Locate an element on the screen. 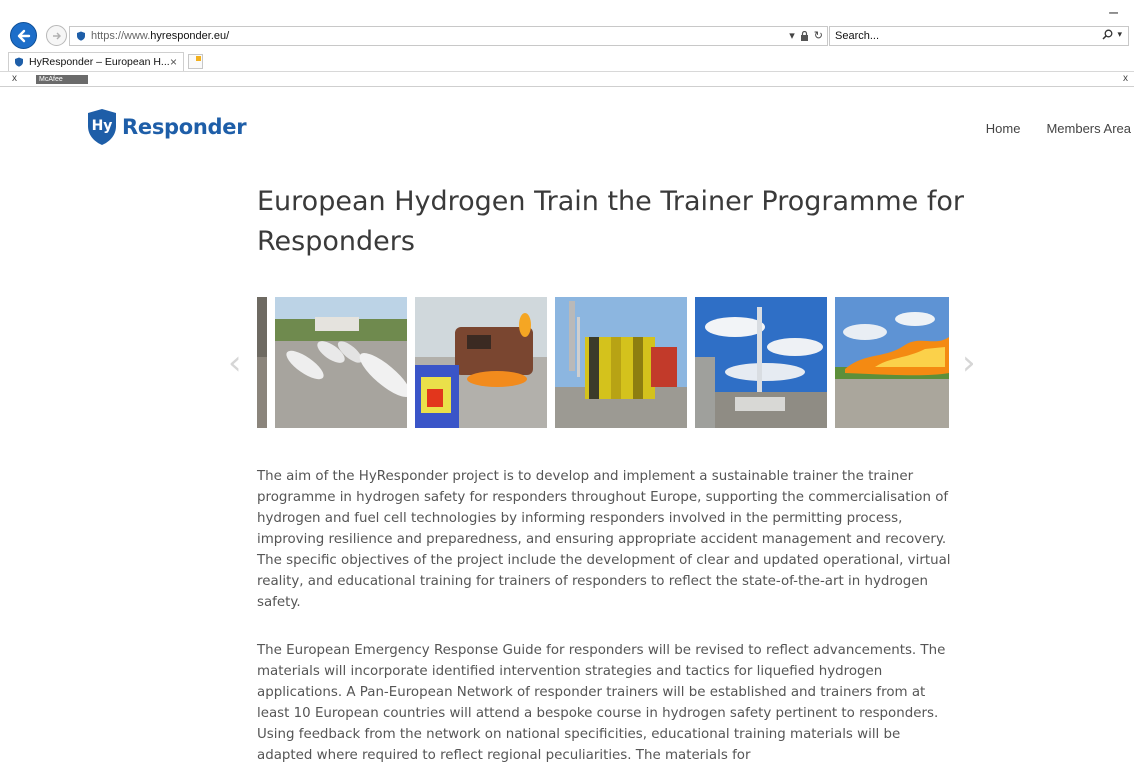  tab-bar: HyResponder – European H... × is located at coordinates (567, 61).